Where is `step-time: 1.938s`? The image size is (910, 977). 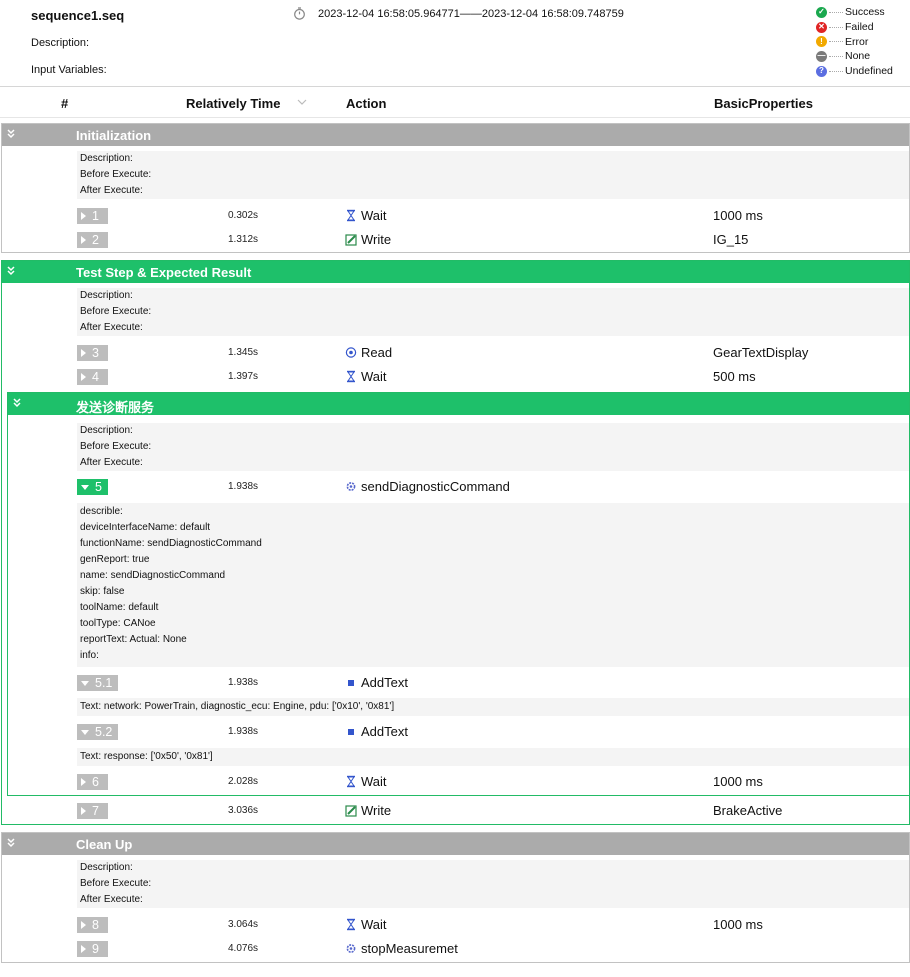
step-time: 1.938s is located at coordinates (243, 486).